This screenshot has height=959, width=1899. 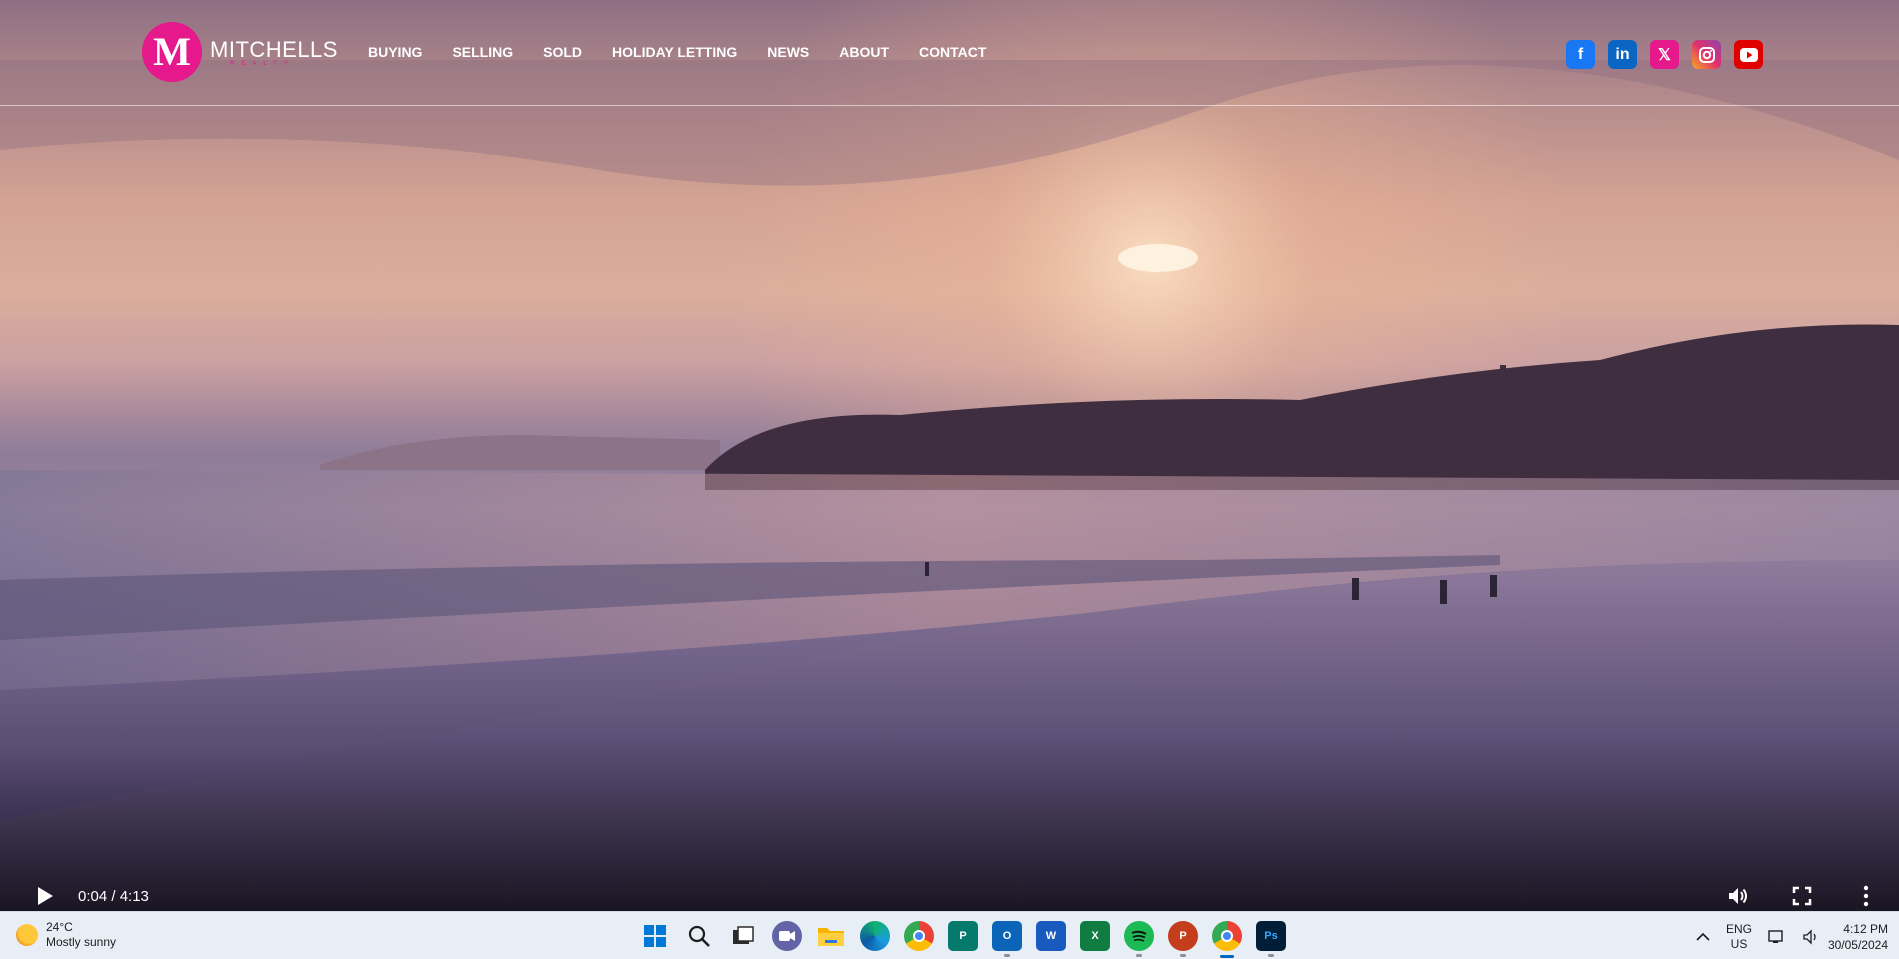 I want to click on nav-buying: BUYING, so click(x=395, y=52).